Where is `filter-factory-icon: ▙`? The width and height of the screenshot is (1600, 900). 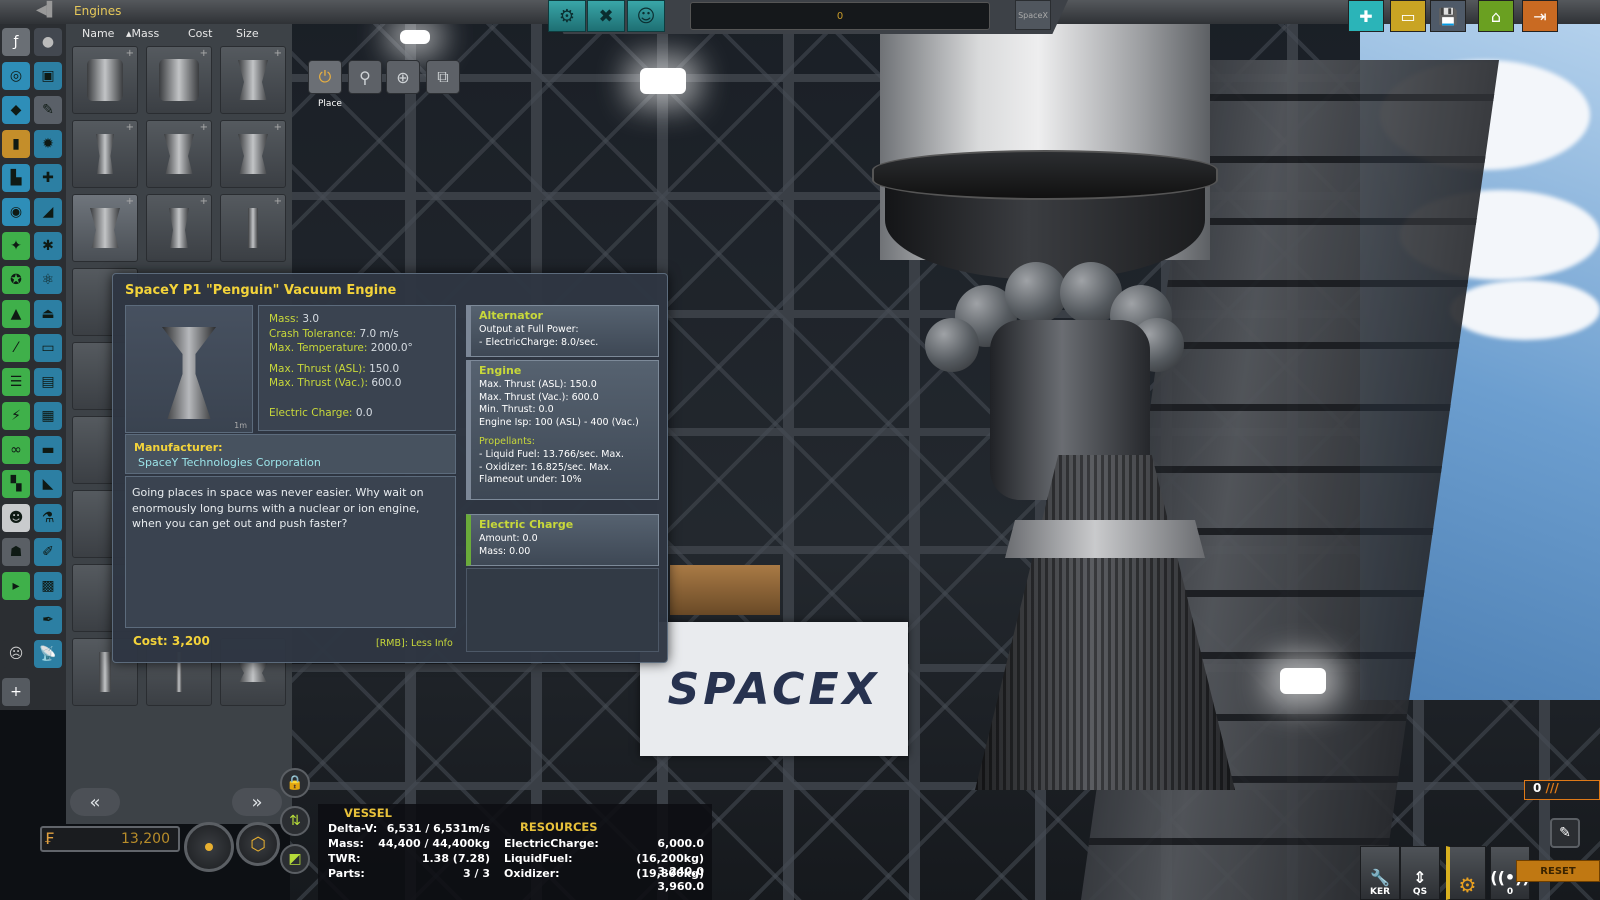 filter-factory-icon: ▙ is located at coordinates (16, 178).